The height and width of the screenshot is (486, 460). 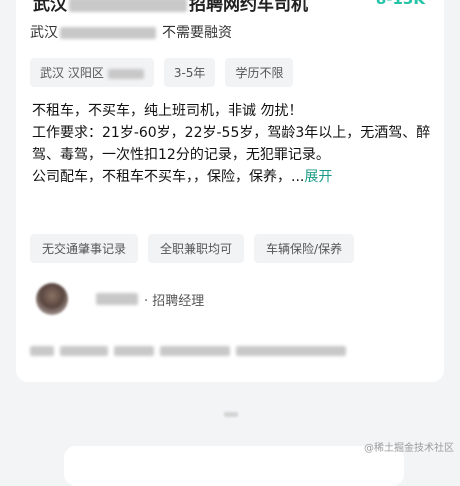 I want to click on salary: 8-13K, so click(x=400, y=4).